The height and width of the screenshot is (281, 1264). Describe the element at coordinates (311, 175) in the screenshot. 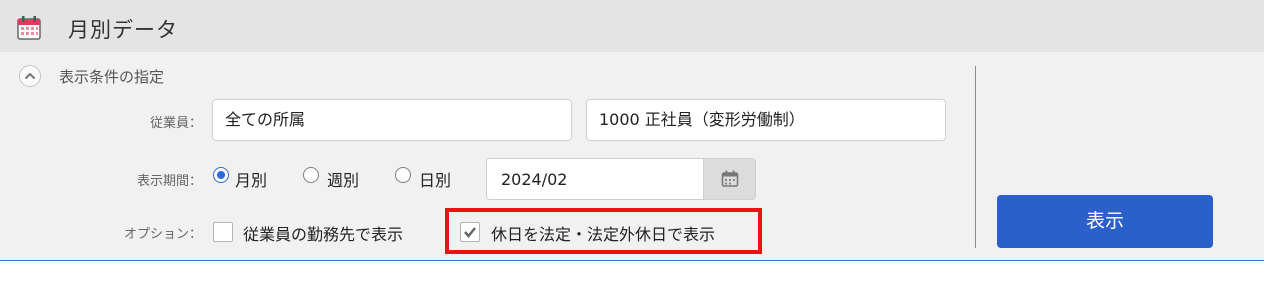

I see `radio-weekly` at that location.